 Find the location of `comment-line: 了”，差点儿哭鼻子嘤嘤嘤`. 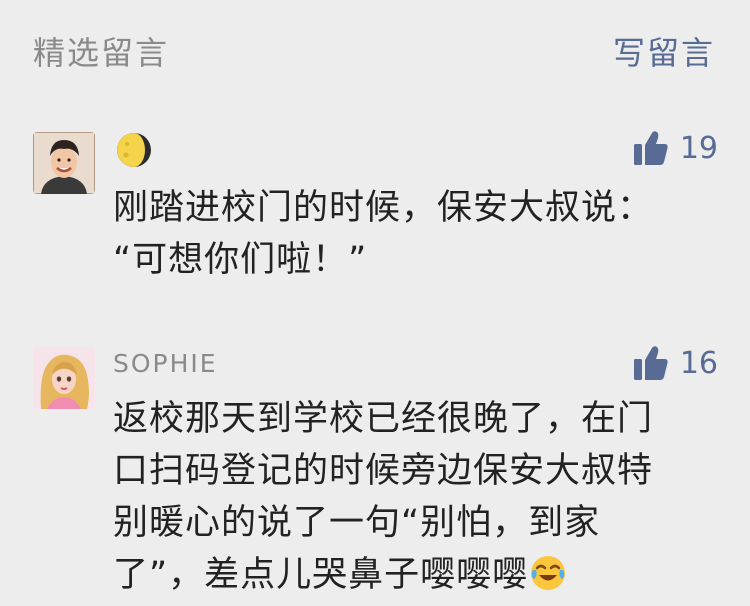

comment-line: 了”，差点儿哭鼻子嘤嘤嘤 is located at coordinates (413, 575).